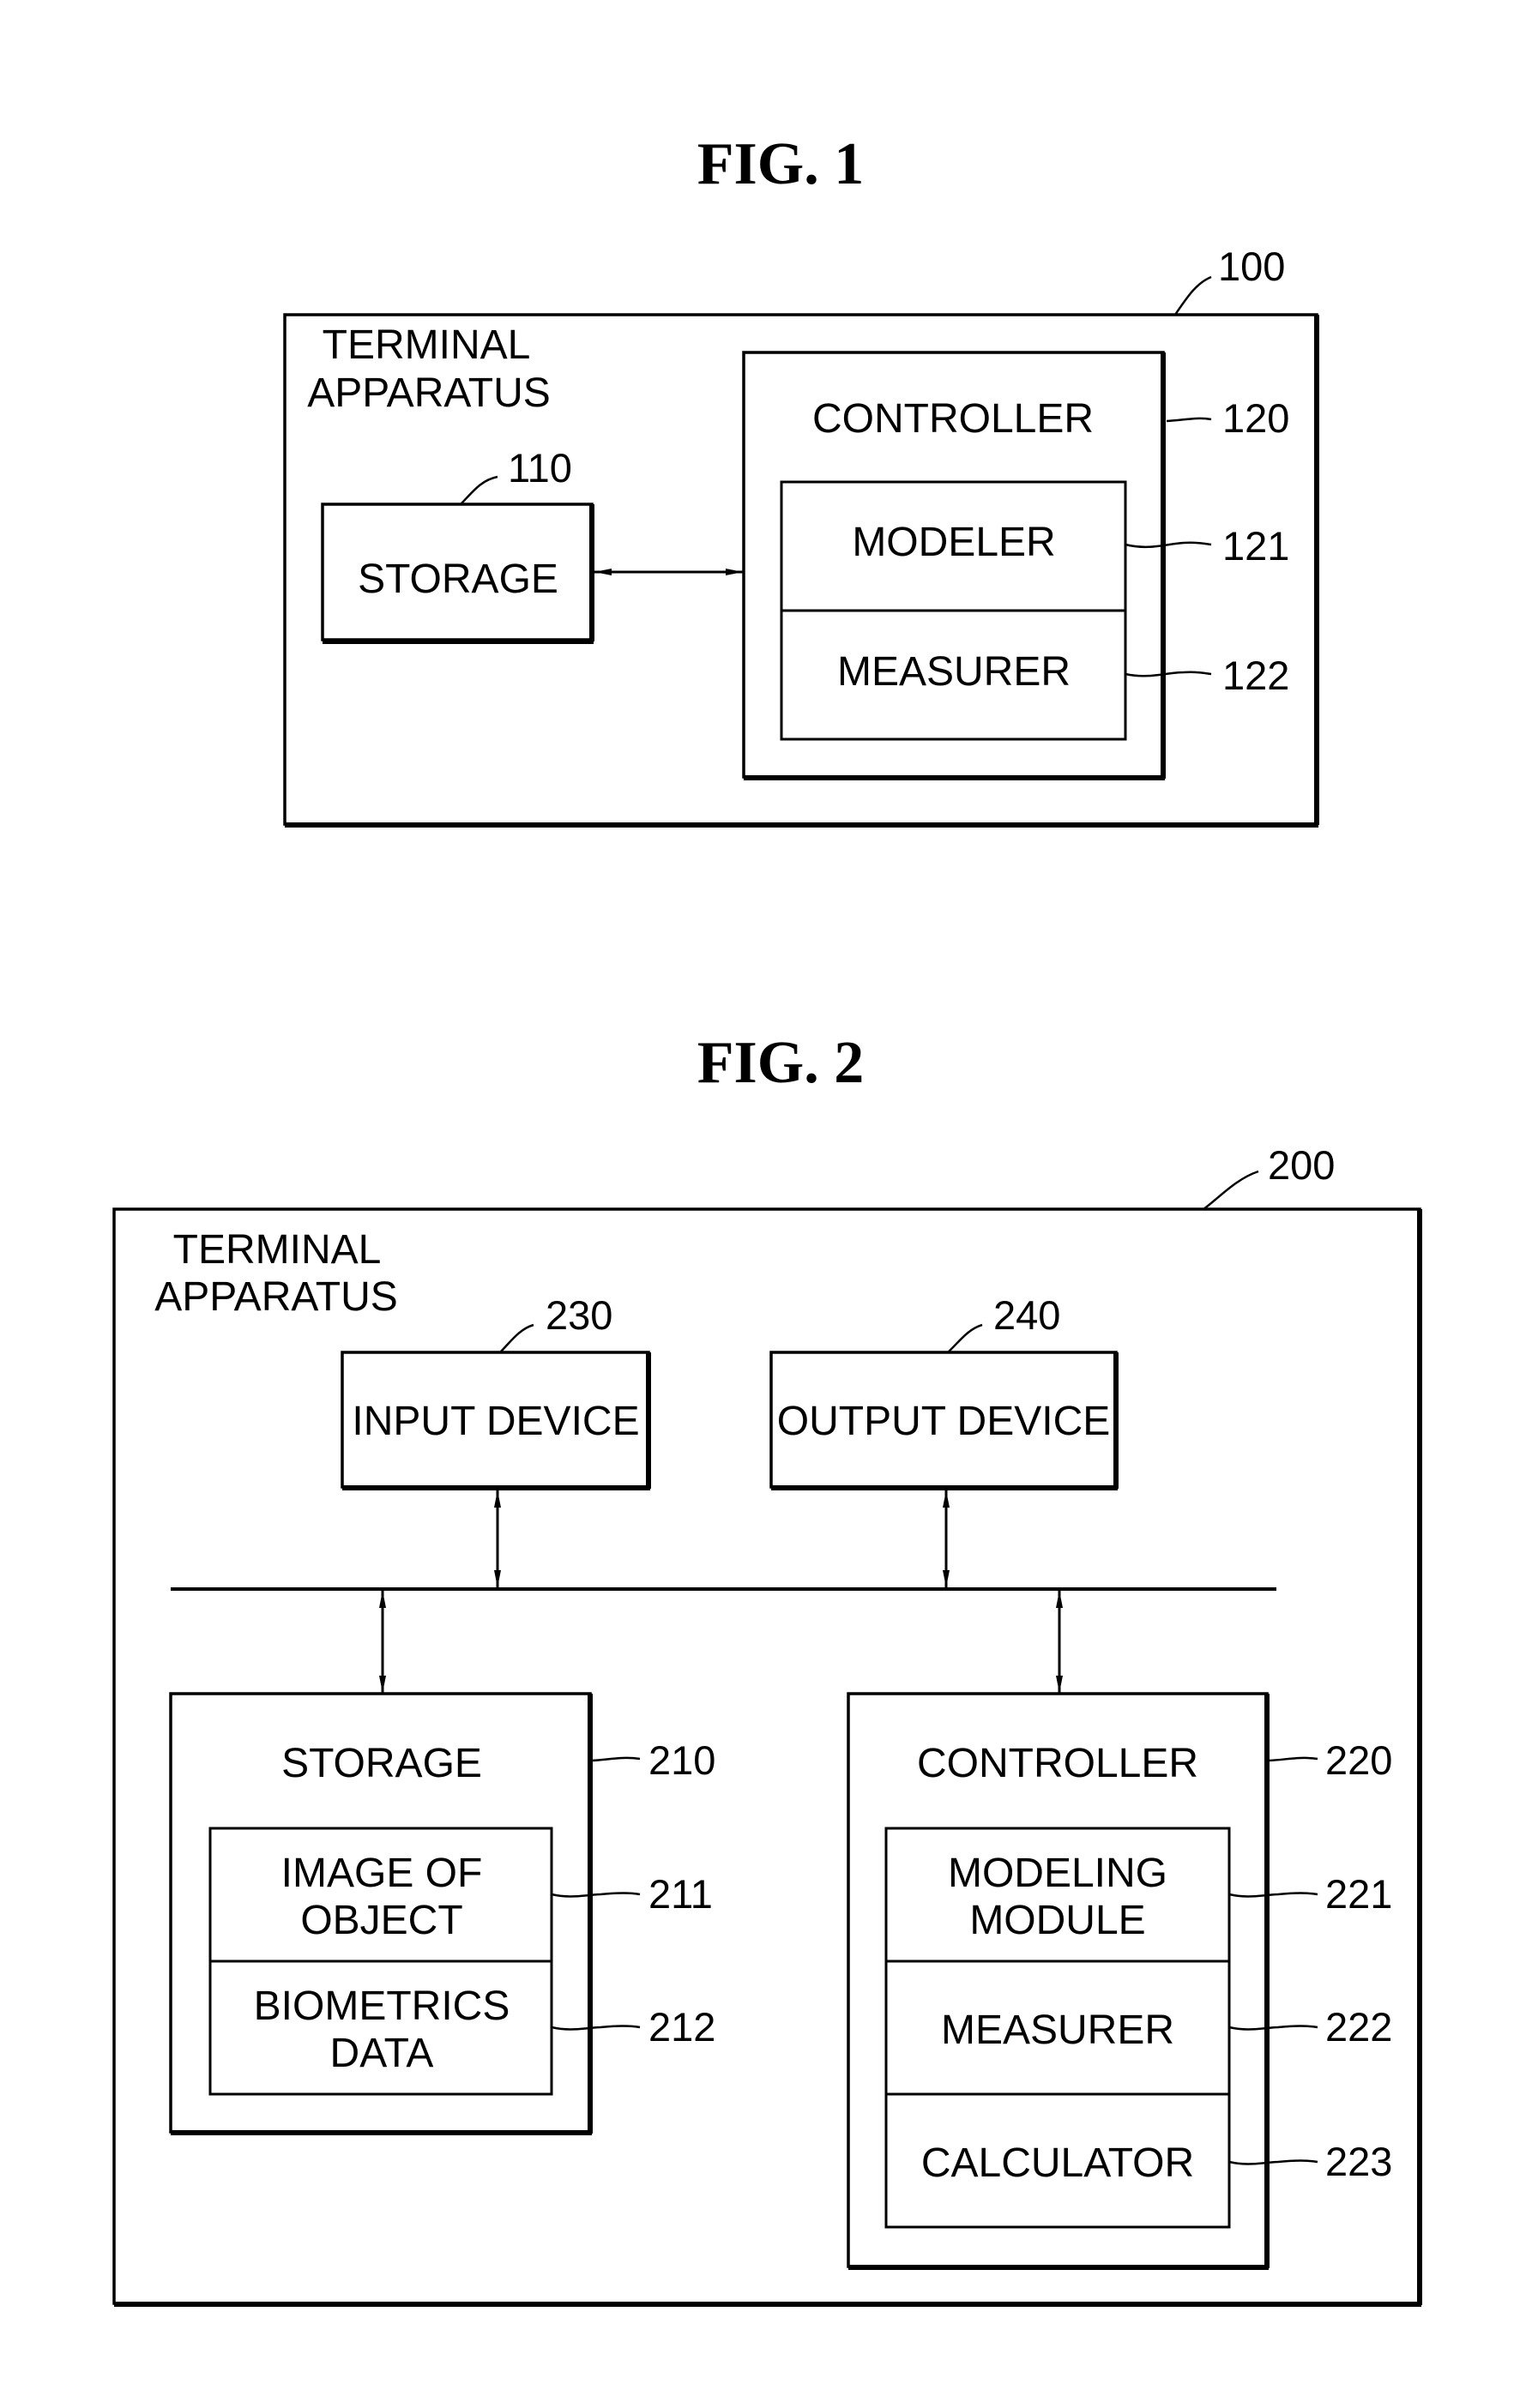 This screenshot has height=2408, width=1526. What do you see at coordinates (1057, 1920) in the screenshot?
I see `modeling-module-label-line2: MODULE` at bounding box center [1057, 1920].